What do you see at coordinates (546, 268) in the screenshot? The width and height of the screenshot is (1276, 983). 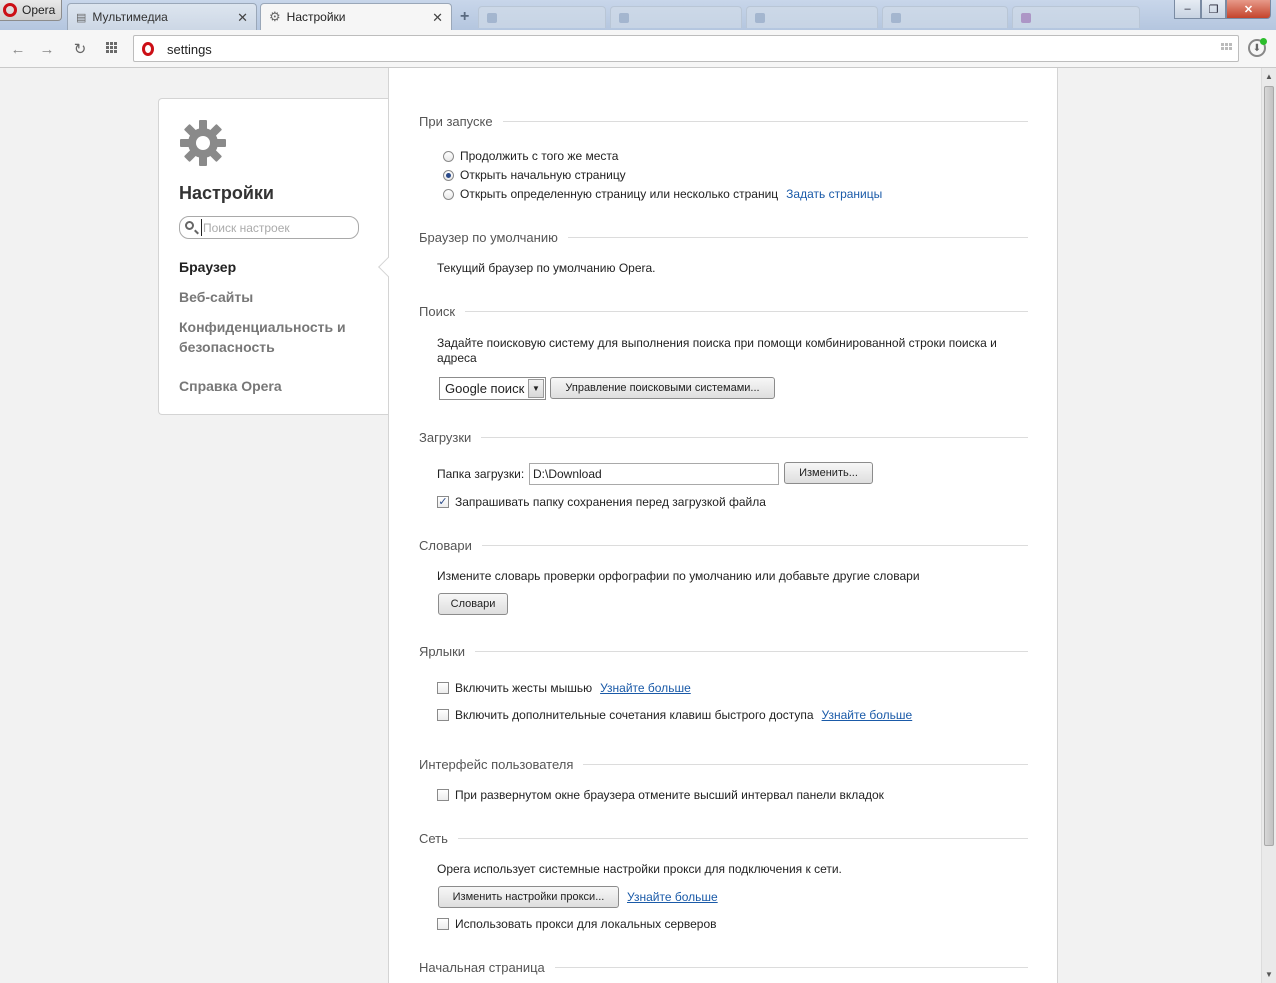 I see `default-browser-text: Текущий браузер по умолчанию Opera.` at bounding box center [546, 268].